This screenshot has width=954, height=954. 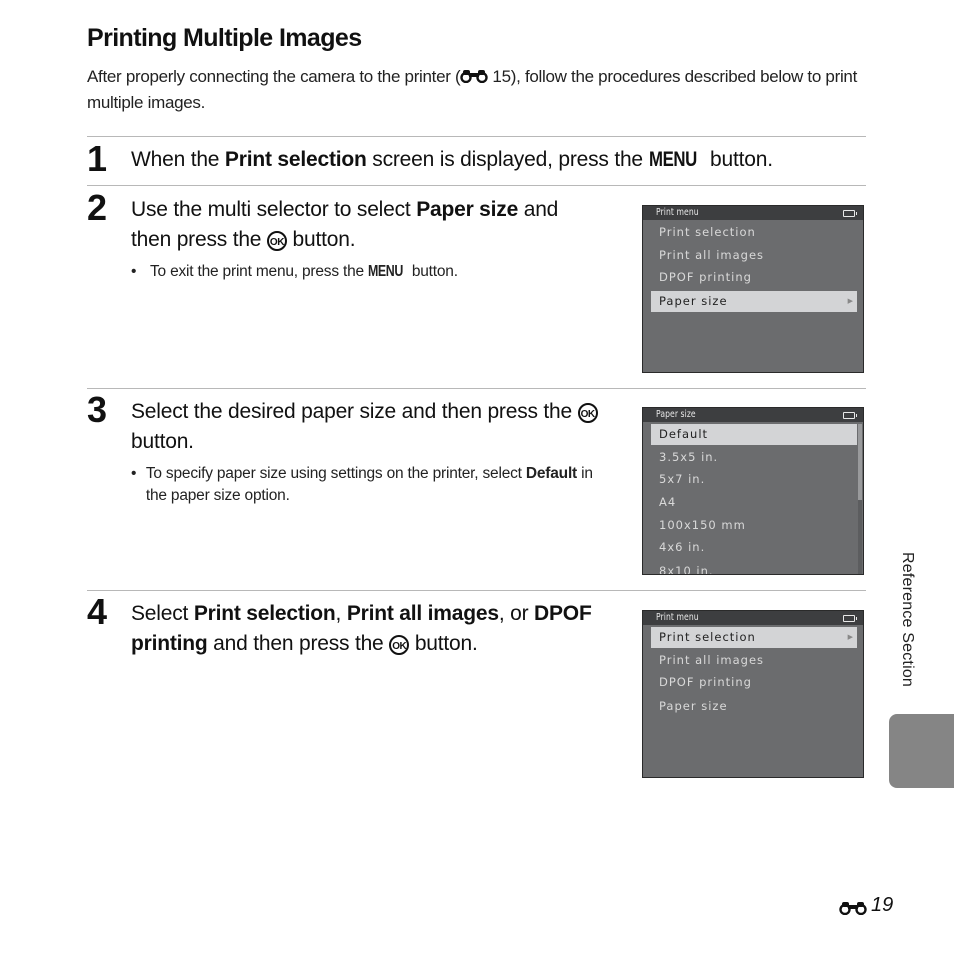 I want to click on page-title: Printing Multiple Images, so click(x=224, y=38).